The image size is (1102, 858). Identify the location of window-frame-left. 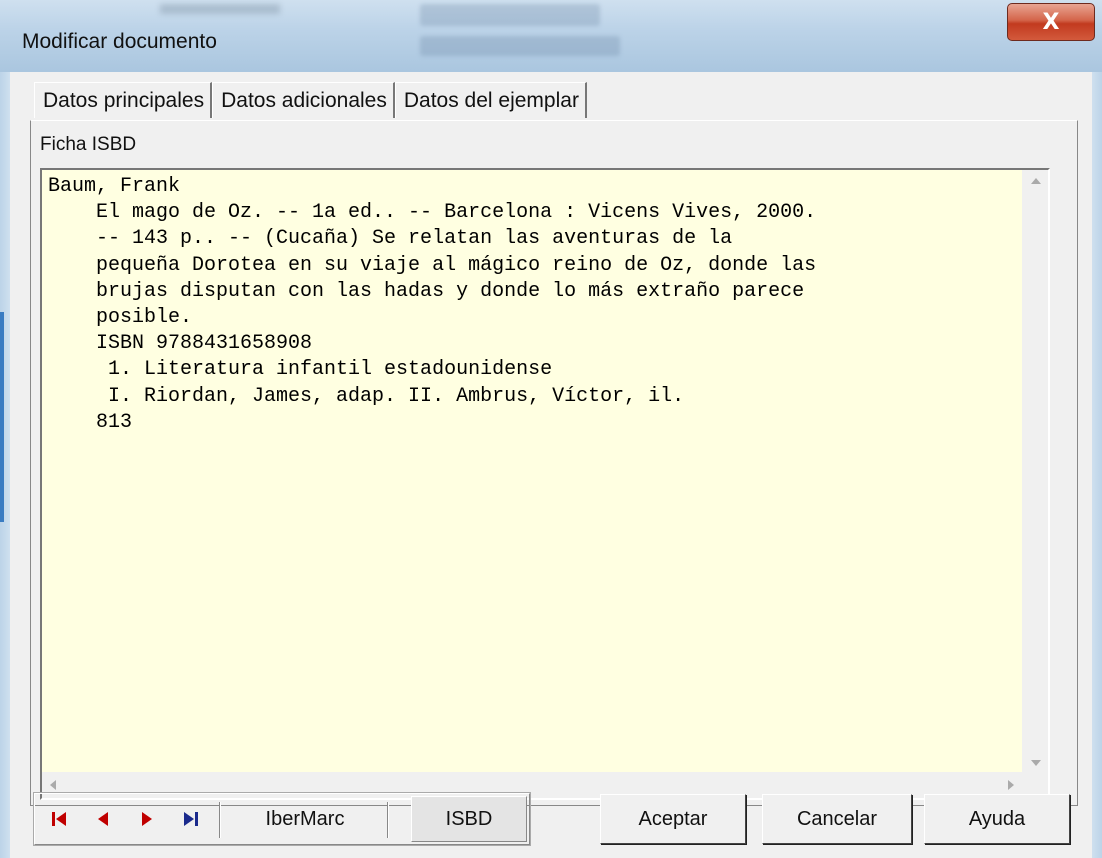
(5, 465).